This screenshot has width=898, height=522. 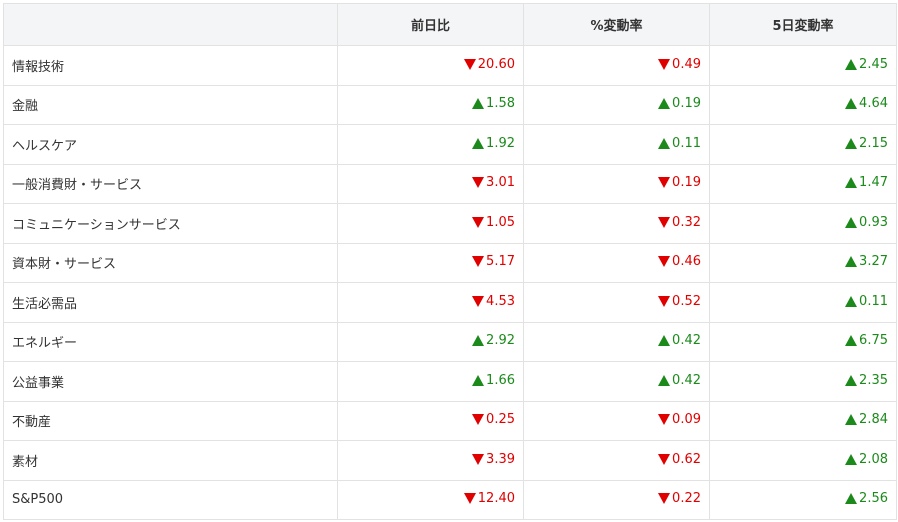 What do you see at coordinates (803, 460) in the screenshot?
I see `five-day-change-cell: 2.08` at bounding box center [803, 460].